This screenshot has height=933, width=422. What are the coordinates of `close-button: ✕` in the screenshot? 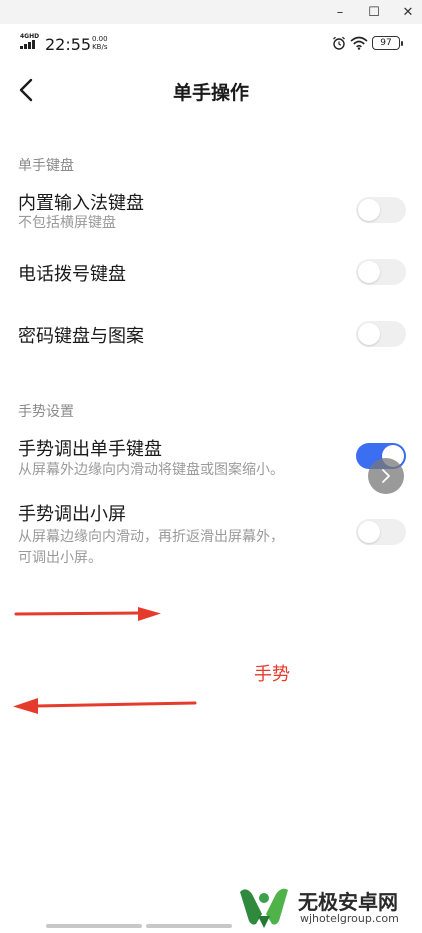 It's located at (408, 12).